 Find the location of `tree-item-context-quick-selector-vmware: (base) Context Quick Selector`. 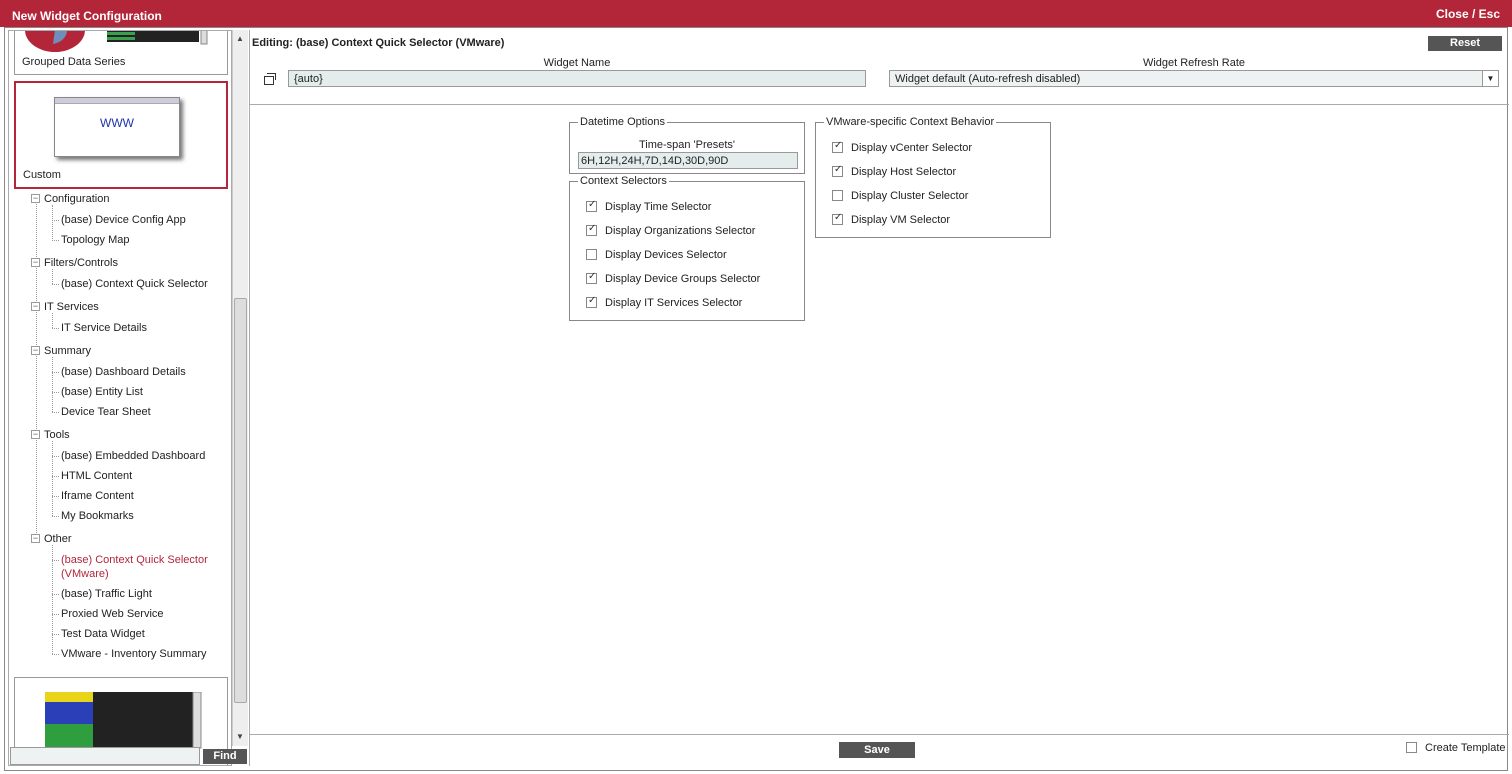

tree-item-context-quick-selector-vmware: (base) Context Quick Selector is located at coordinates (134, 560).